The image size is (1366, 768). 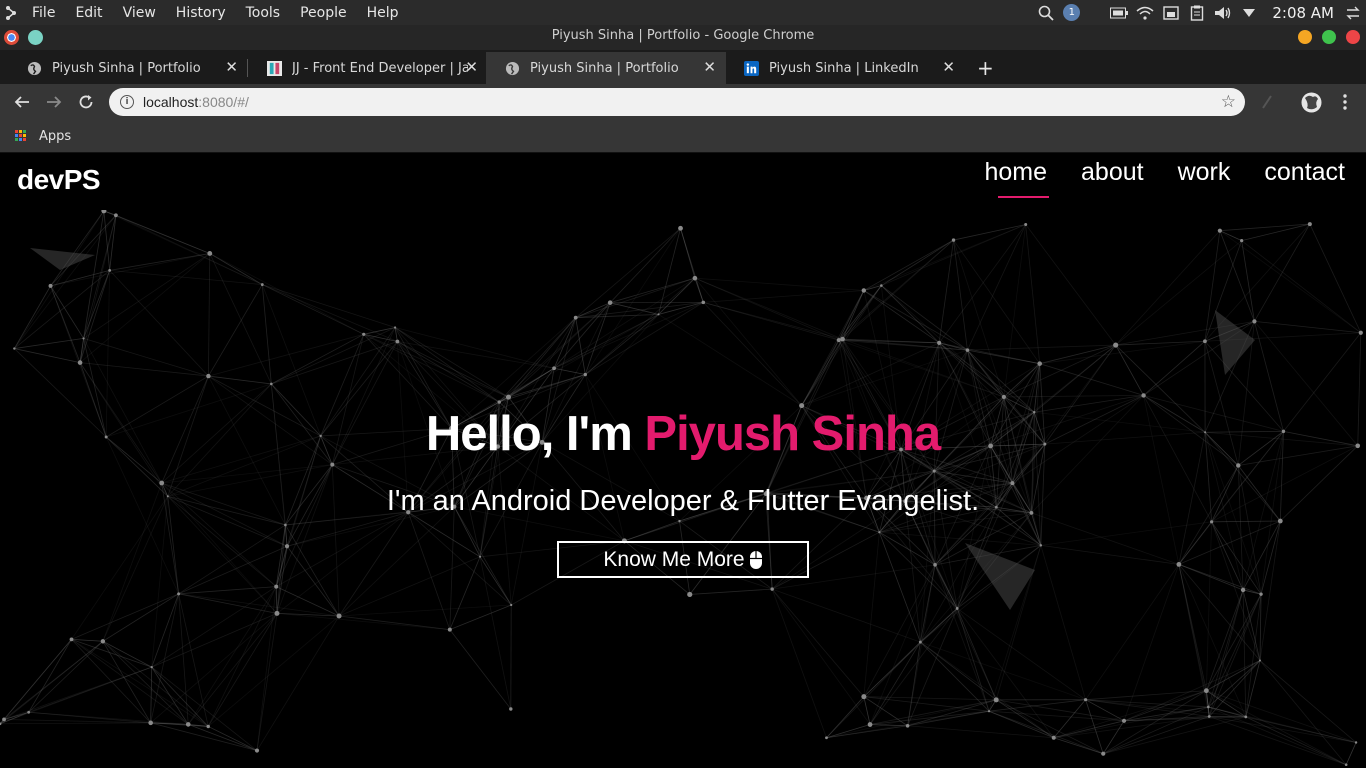 I want to click on bookmark-star-icon: ☆, so click(x=1228, y=102).